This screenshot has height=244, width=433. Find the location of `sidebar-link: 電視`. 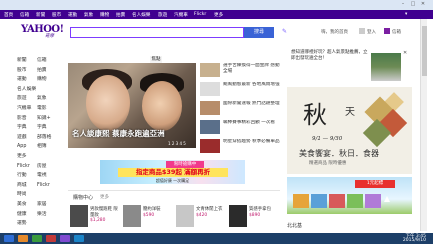

sidebar-link: 電視 is located at coordinates (42, 175).